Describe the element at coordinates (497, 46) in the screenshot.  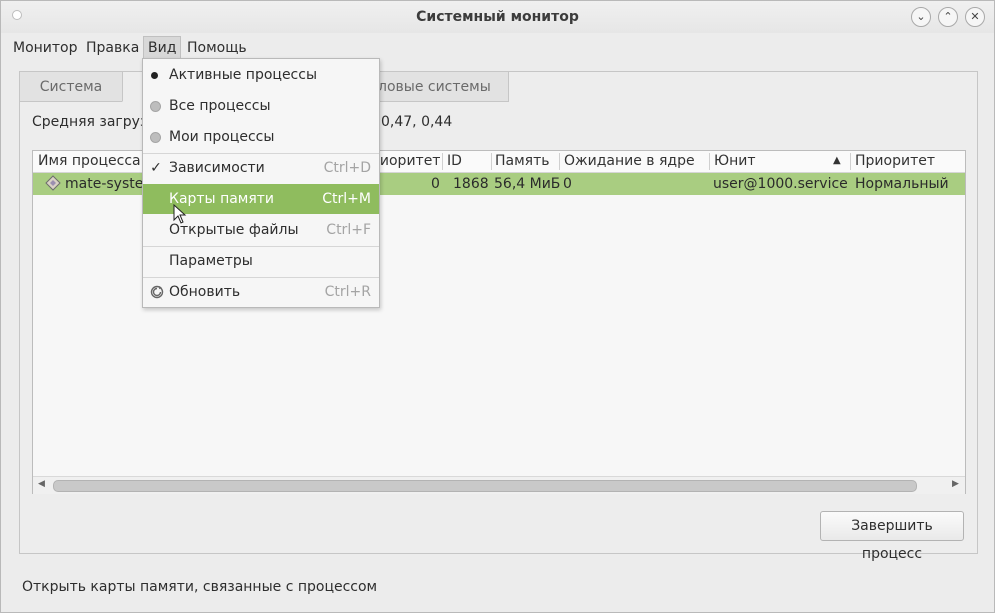
I see `menubar: Монитор Правка Вид Помощь` at that location.